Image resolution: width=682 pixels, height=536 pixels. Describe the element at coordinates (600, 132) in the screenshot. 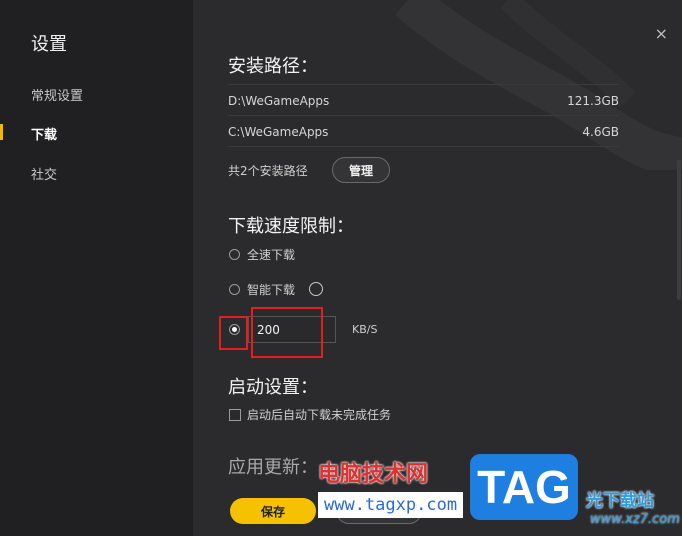

I see `install-size: 4.6GB` at that location.